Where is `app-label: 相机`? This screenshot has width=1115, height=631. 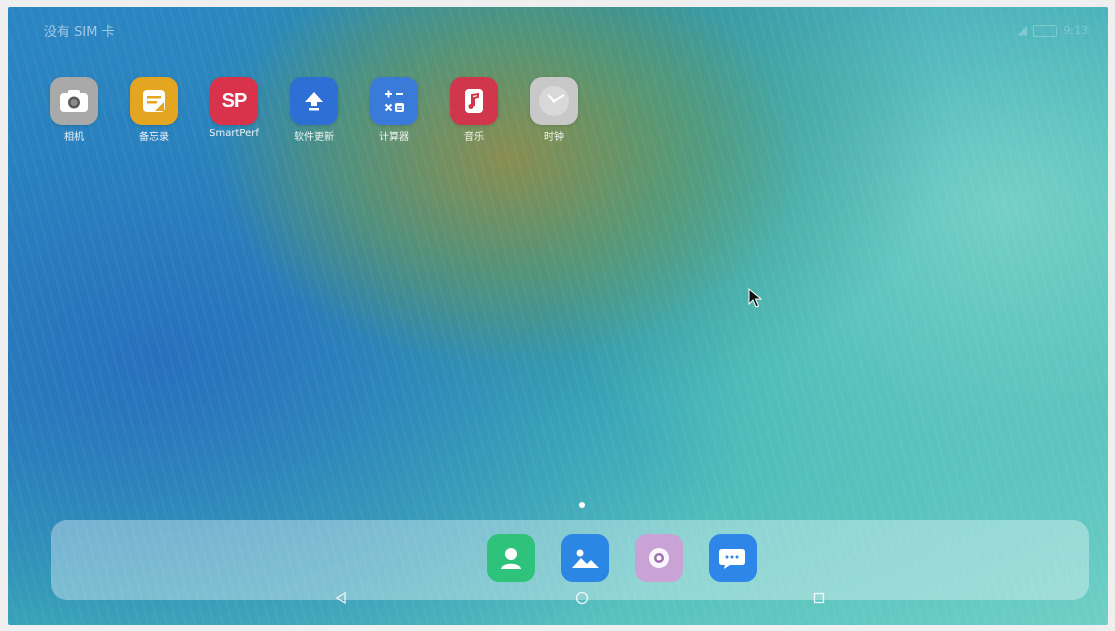 app-label: 相机 is located at coordinates (74, 137).